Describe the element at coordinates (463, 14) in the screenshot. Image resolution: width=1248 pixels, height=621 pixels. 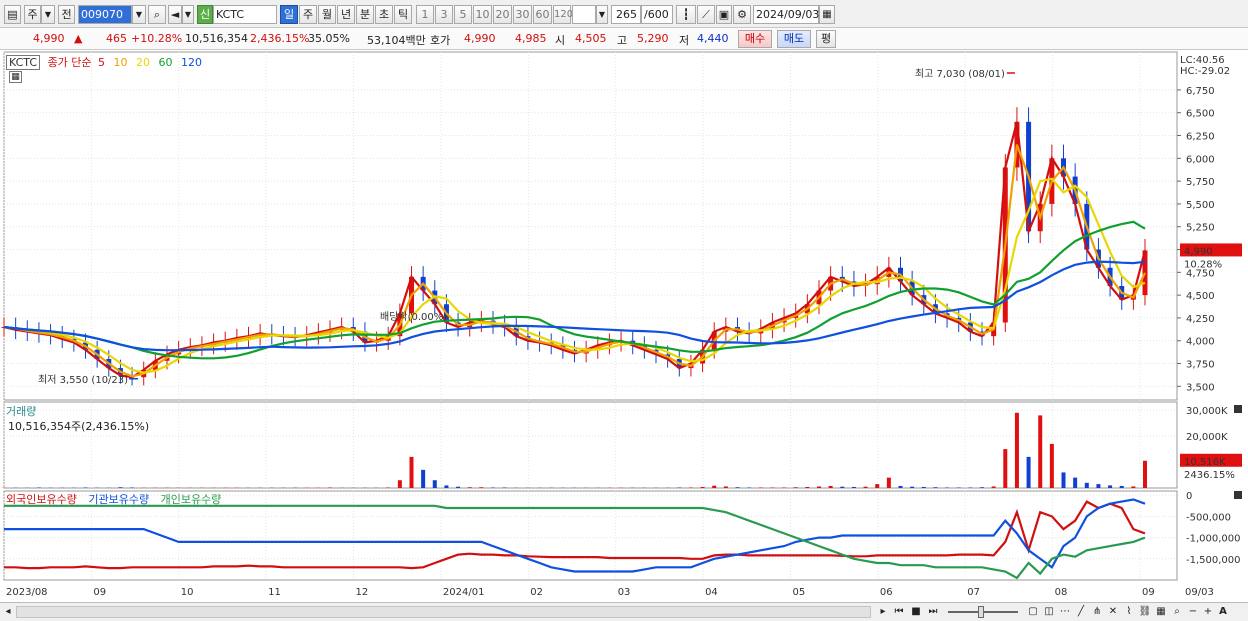
I see `minute-option-5: 5` at that location.